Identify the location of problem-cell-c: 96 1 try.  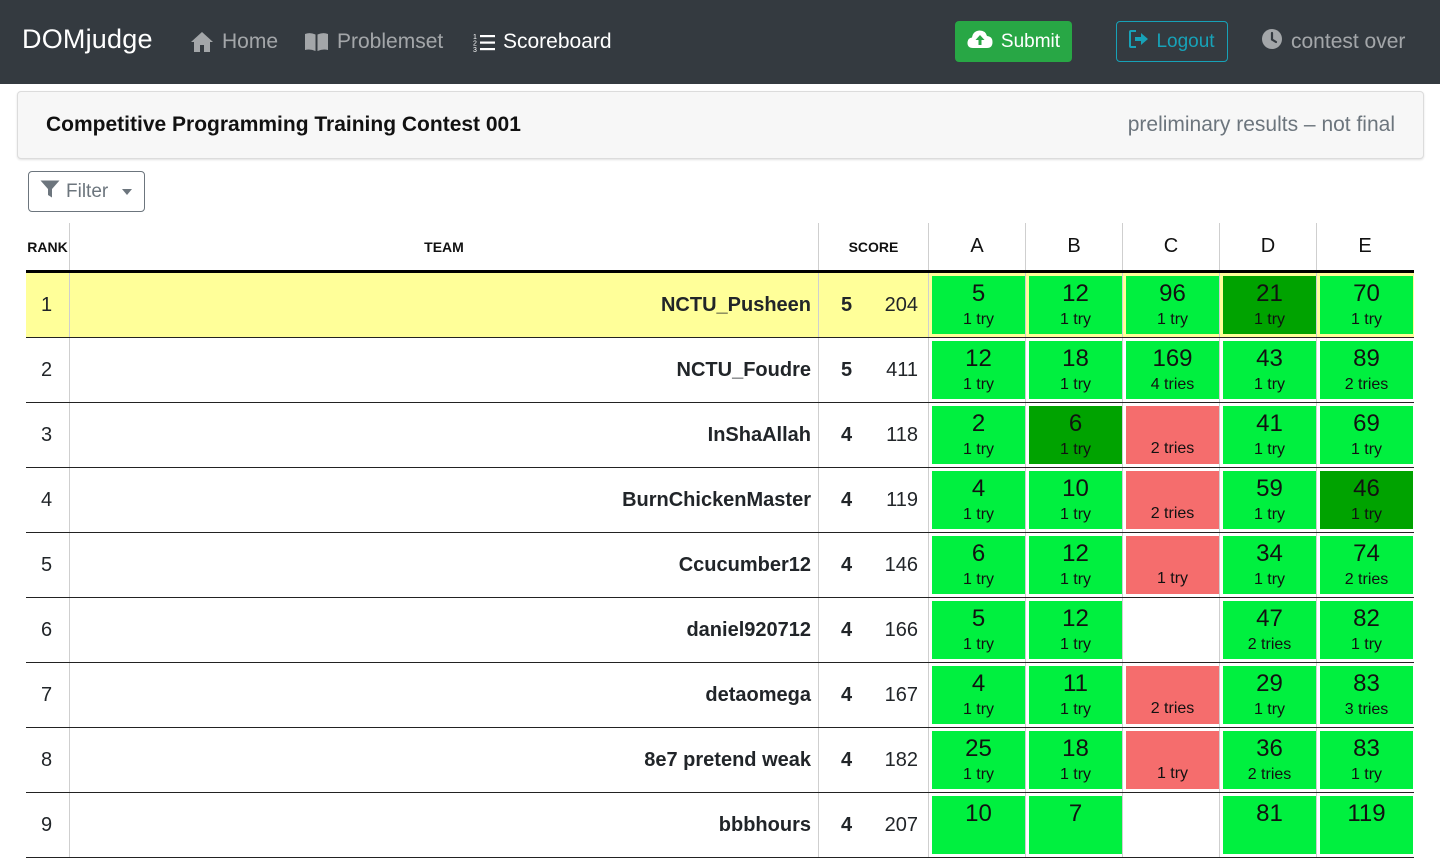
(1170, 305).